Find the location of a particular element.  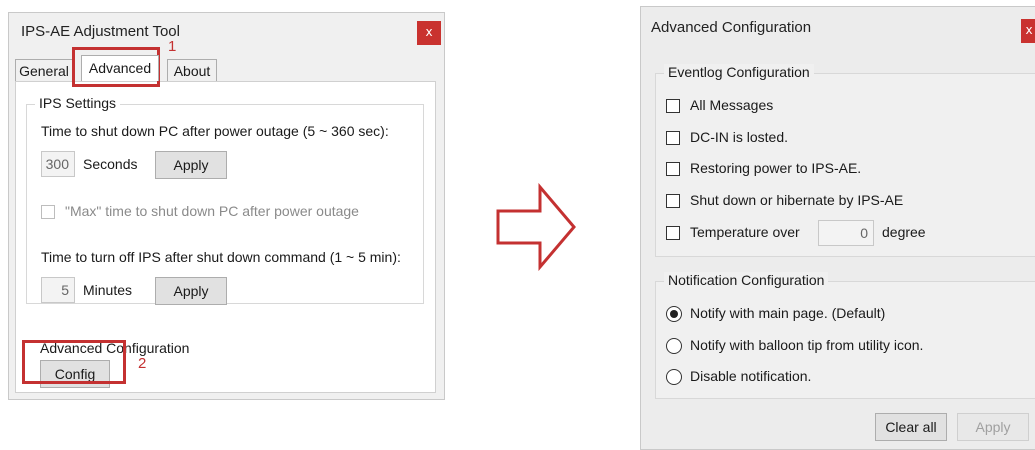

apply-button: Apply is located at coordinates (993, 427).